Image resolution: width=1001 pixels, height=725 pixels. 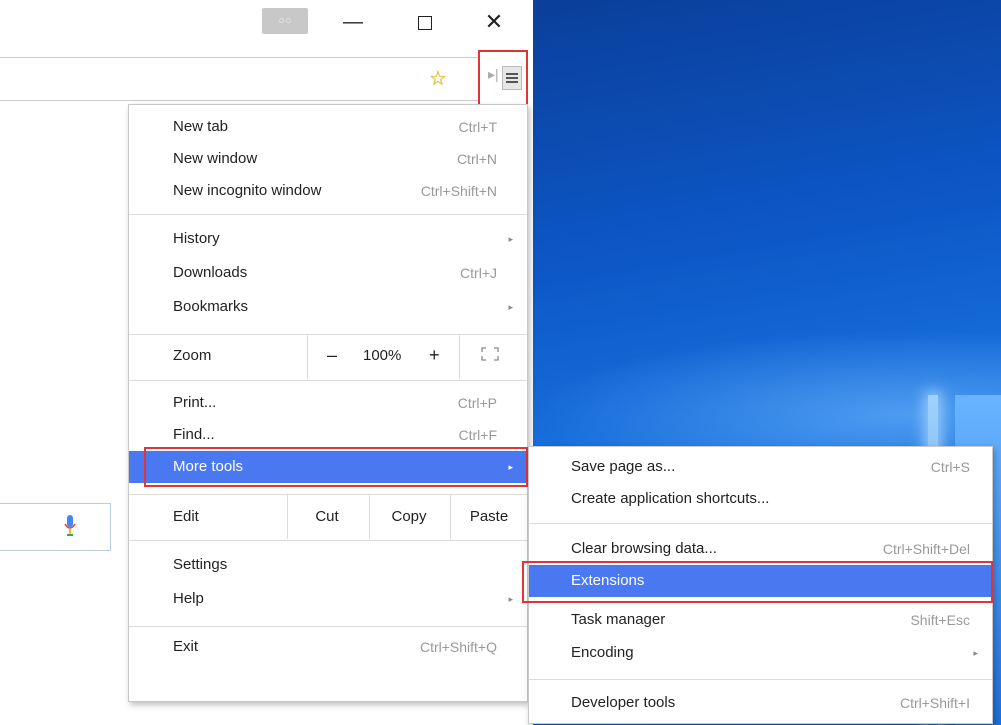 What do you see at coordinates (760, 467) in the screenshot?
I see `submenu-item-save-page-as: Save page as... Ctrl+S` at bounding box center [760, 467].